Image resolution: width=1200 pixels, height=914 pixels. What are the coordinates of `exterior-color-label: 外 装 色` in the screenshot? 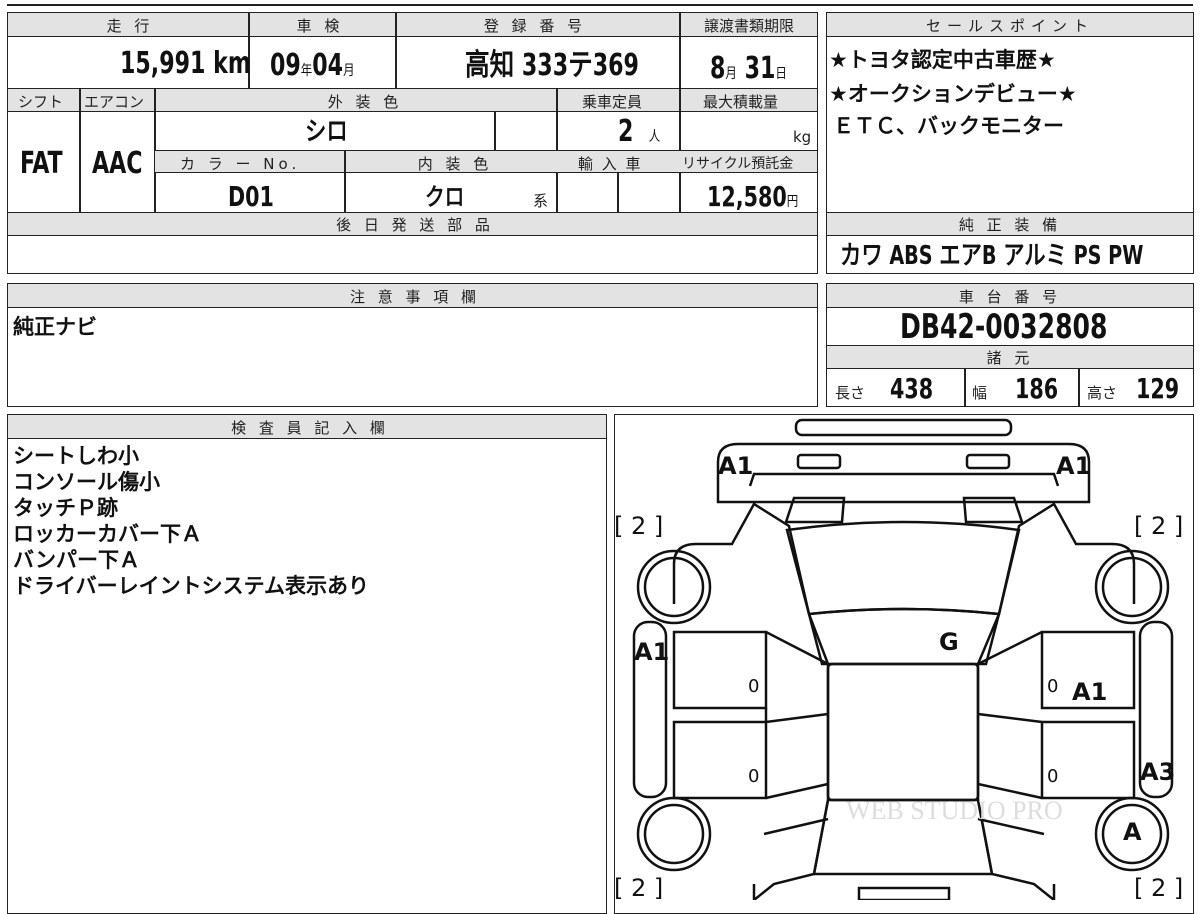 It's located at (365, 102).